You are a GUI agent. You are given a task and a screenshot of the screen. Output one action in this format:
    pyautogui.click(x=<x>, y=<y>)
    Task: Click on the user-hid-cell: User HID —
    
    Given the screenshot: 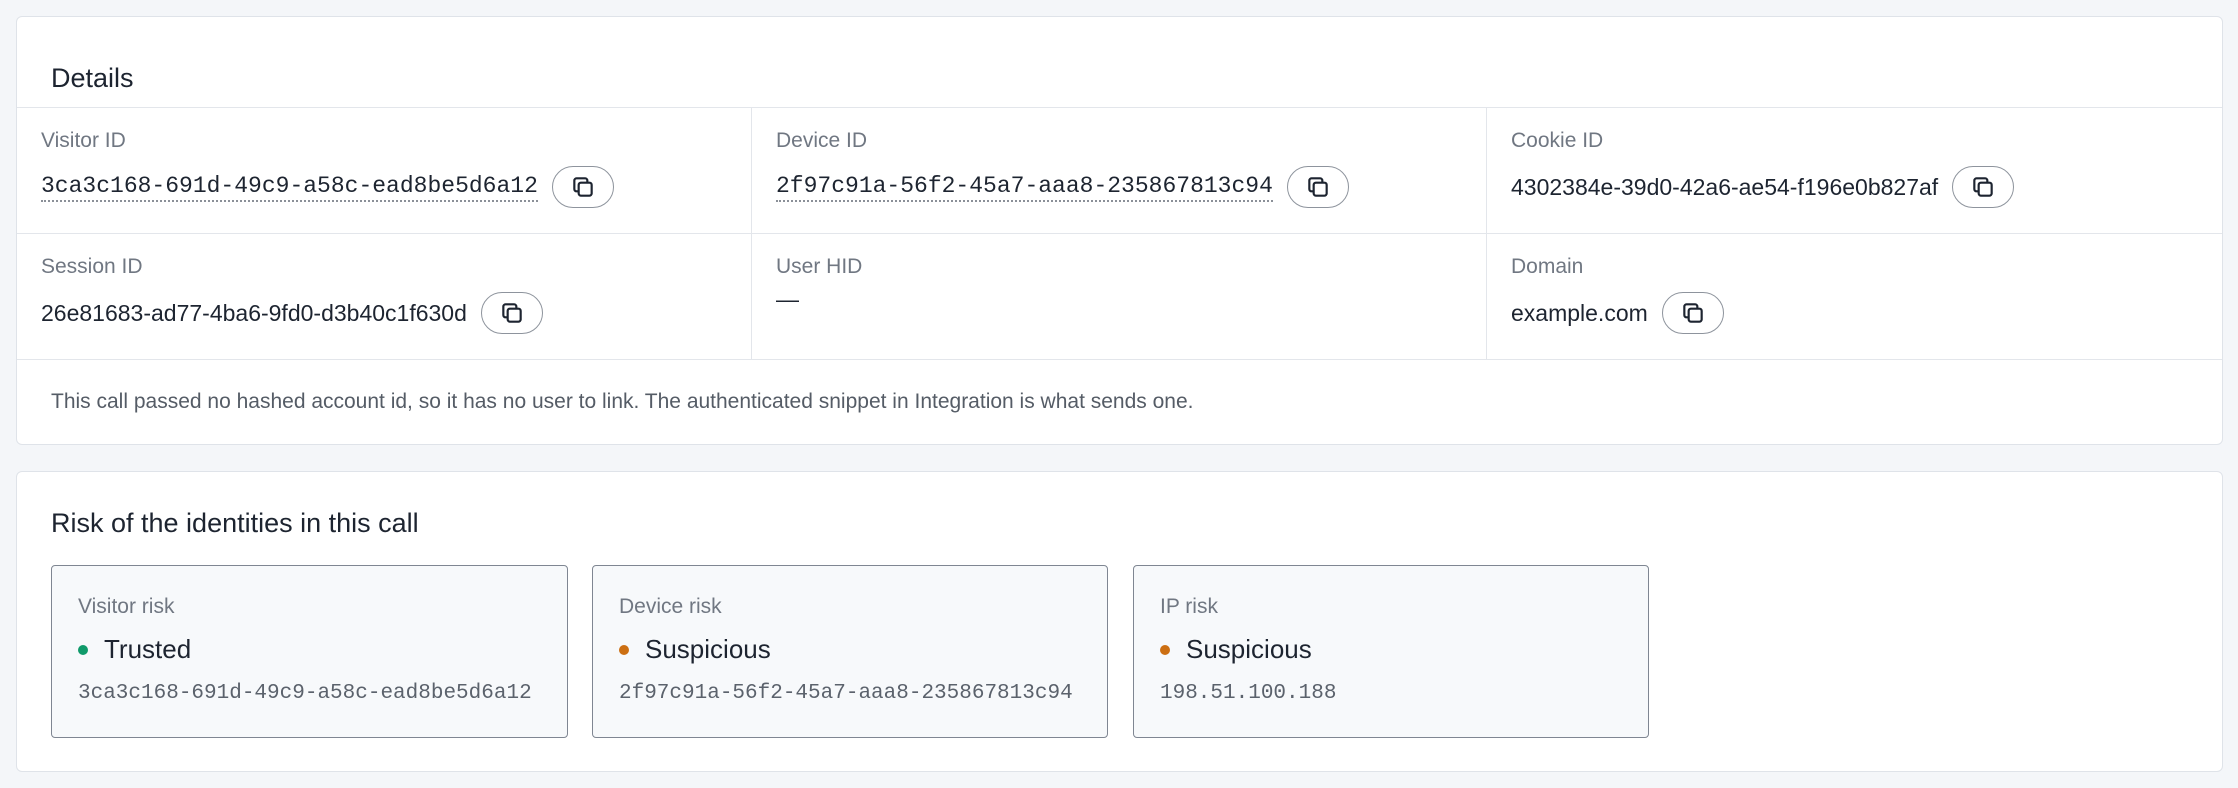 What is the action you would take?
    pyautogui.click(x=1119, y=296)
    